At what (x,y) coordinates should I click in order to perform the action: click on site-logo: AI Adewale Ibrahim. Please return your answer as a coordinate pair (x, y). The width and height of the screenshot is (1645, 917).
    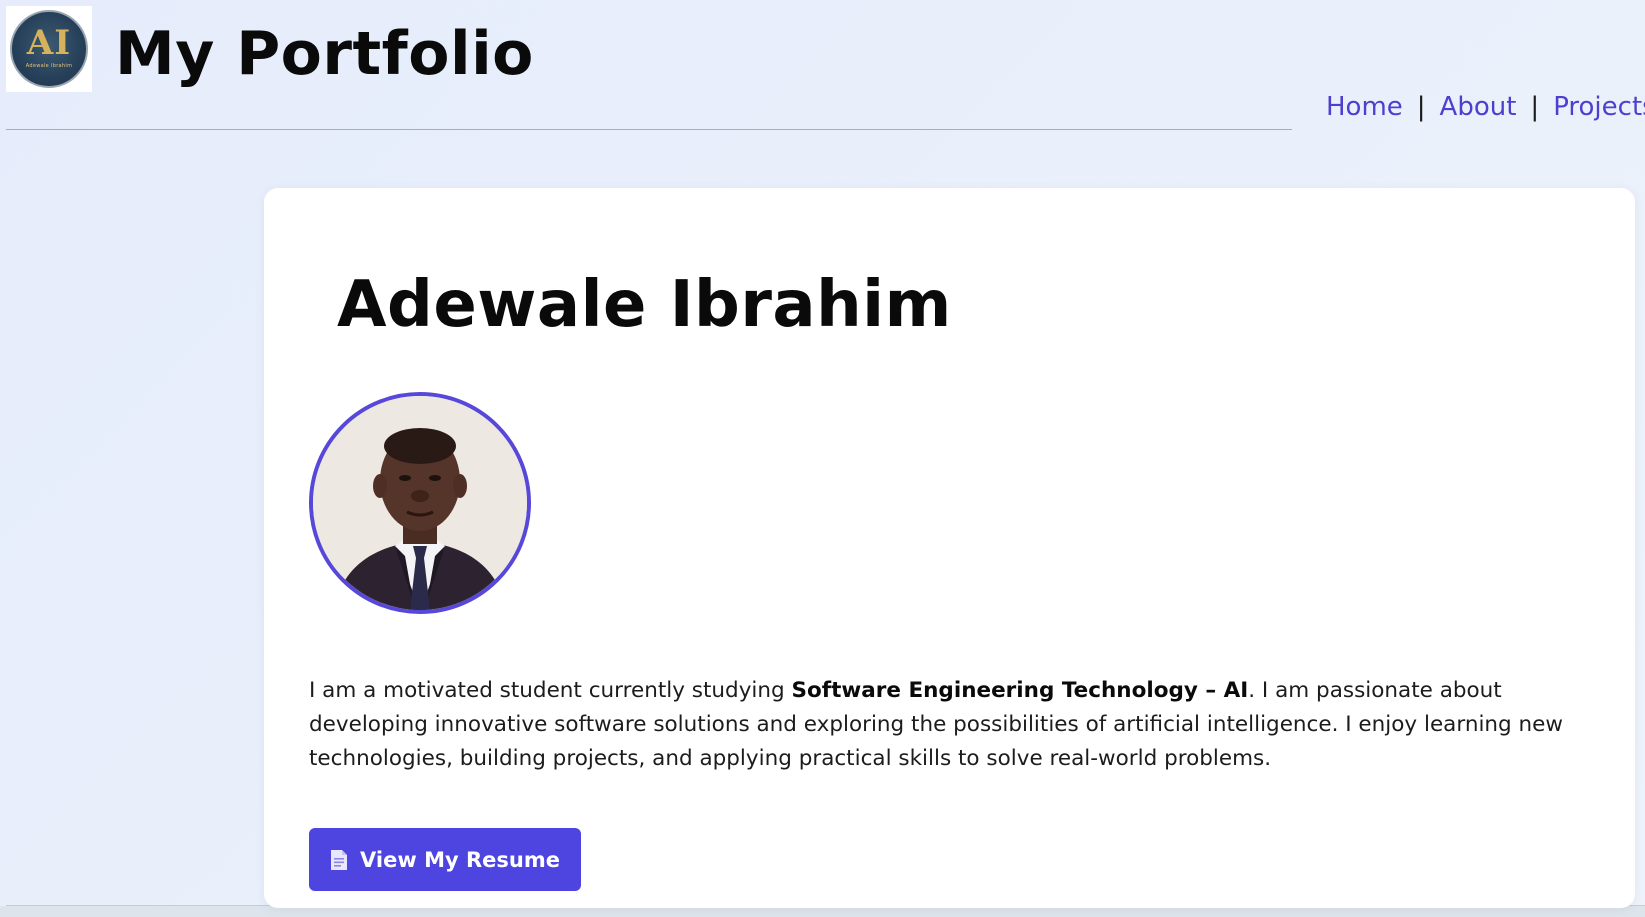
    Looking at the image, I should click on (49, 49).